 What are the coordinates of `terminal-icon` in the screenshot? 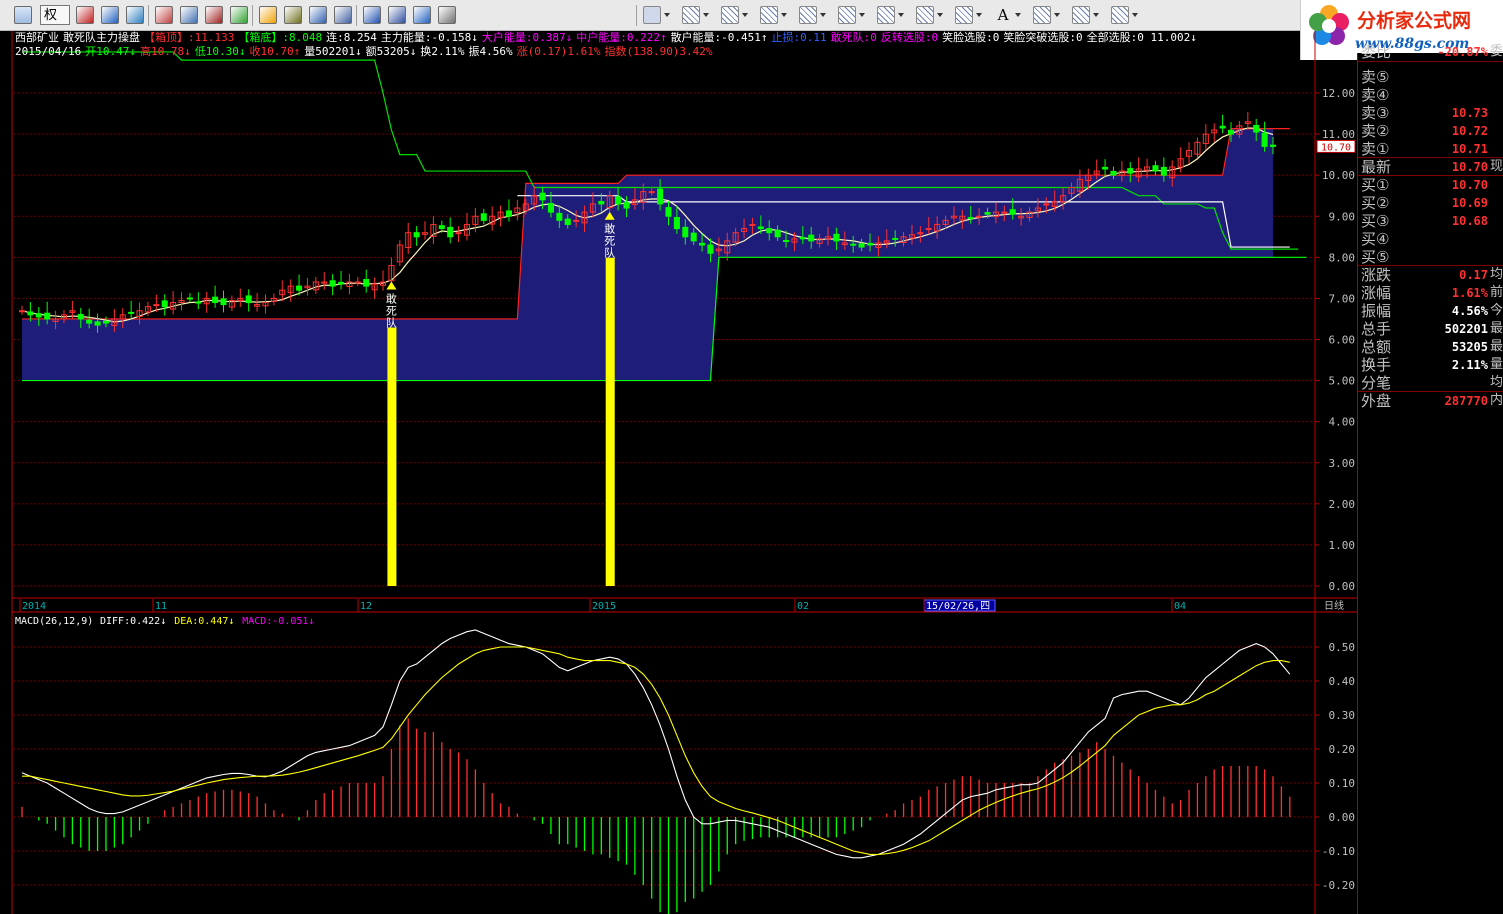 It's located at (447, 15).